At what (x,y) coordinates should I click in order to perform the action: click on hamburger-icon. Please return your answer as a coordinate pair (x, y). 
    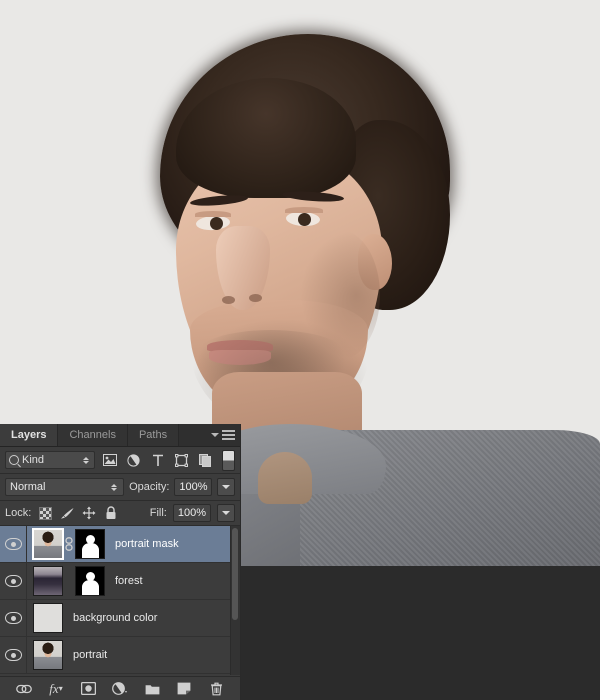
    Looking at the image, I should click on (228, 435).